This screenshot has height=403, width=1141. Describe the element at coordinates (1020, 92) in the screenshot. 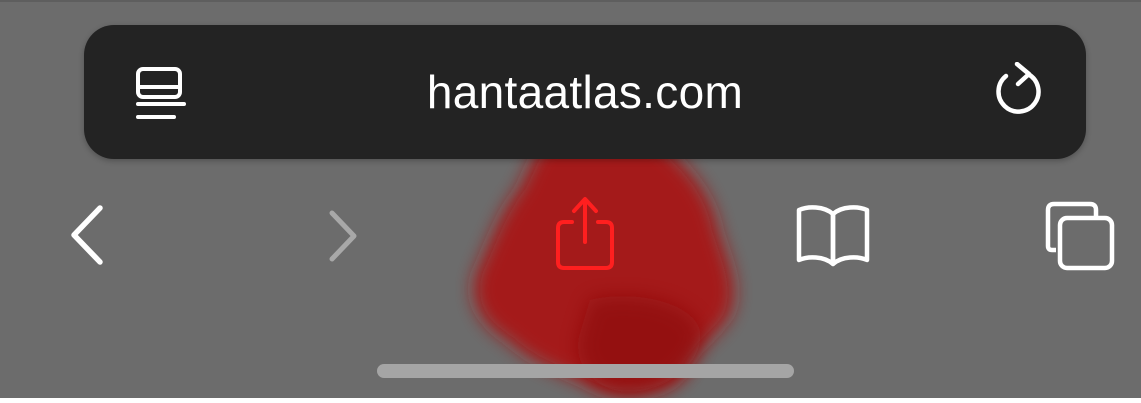

I see `reload-icon` at that location.